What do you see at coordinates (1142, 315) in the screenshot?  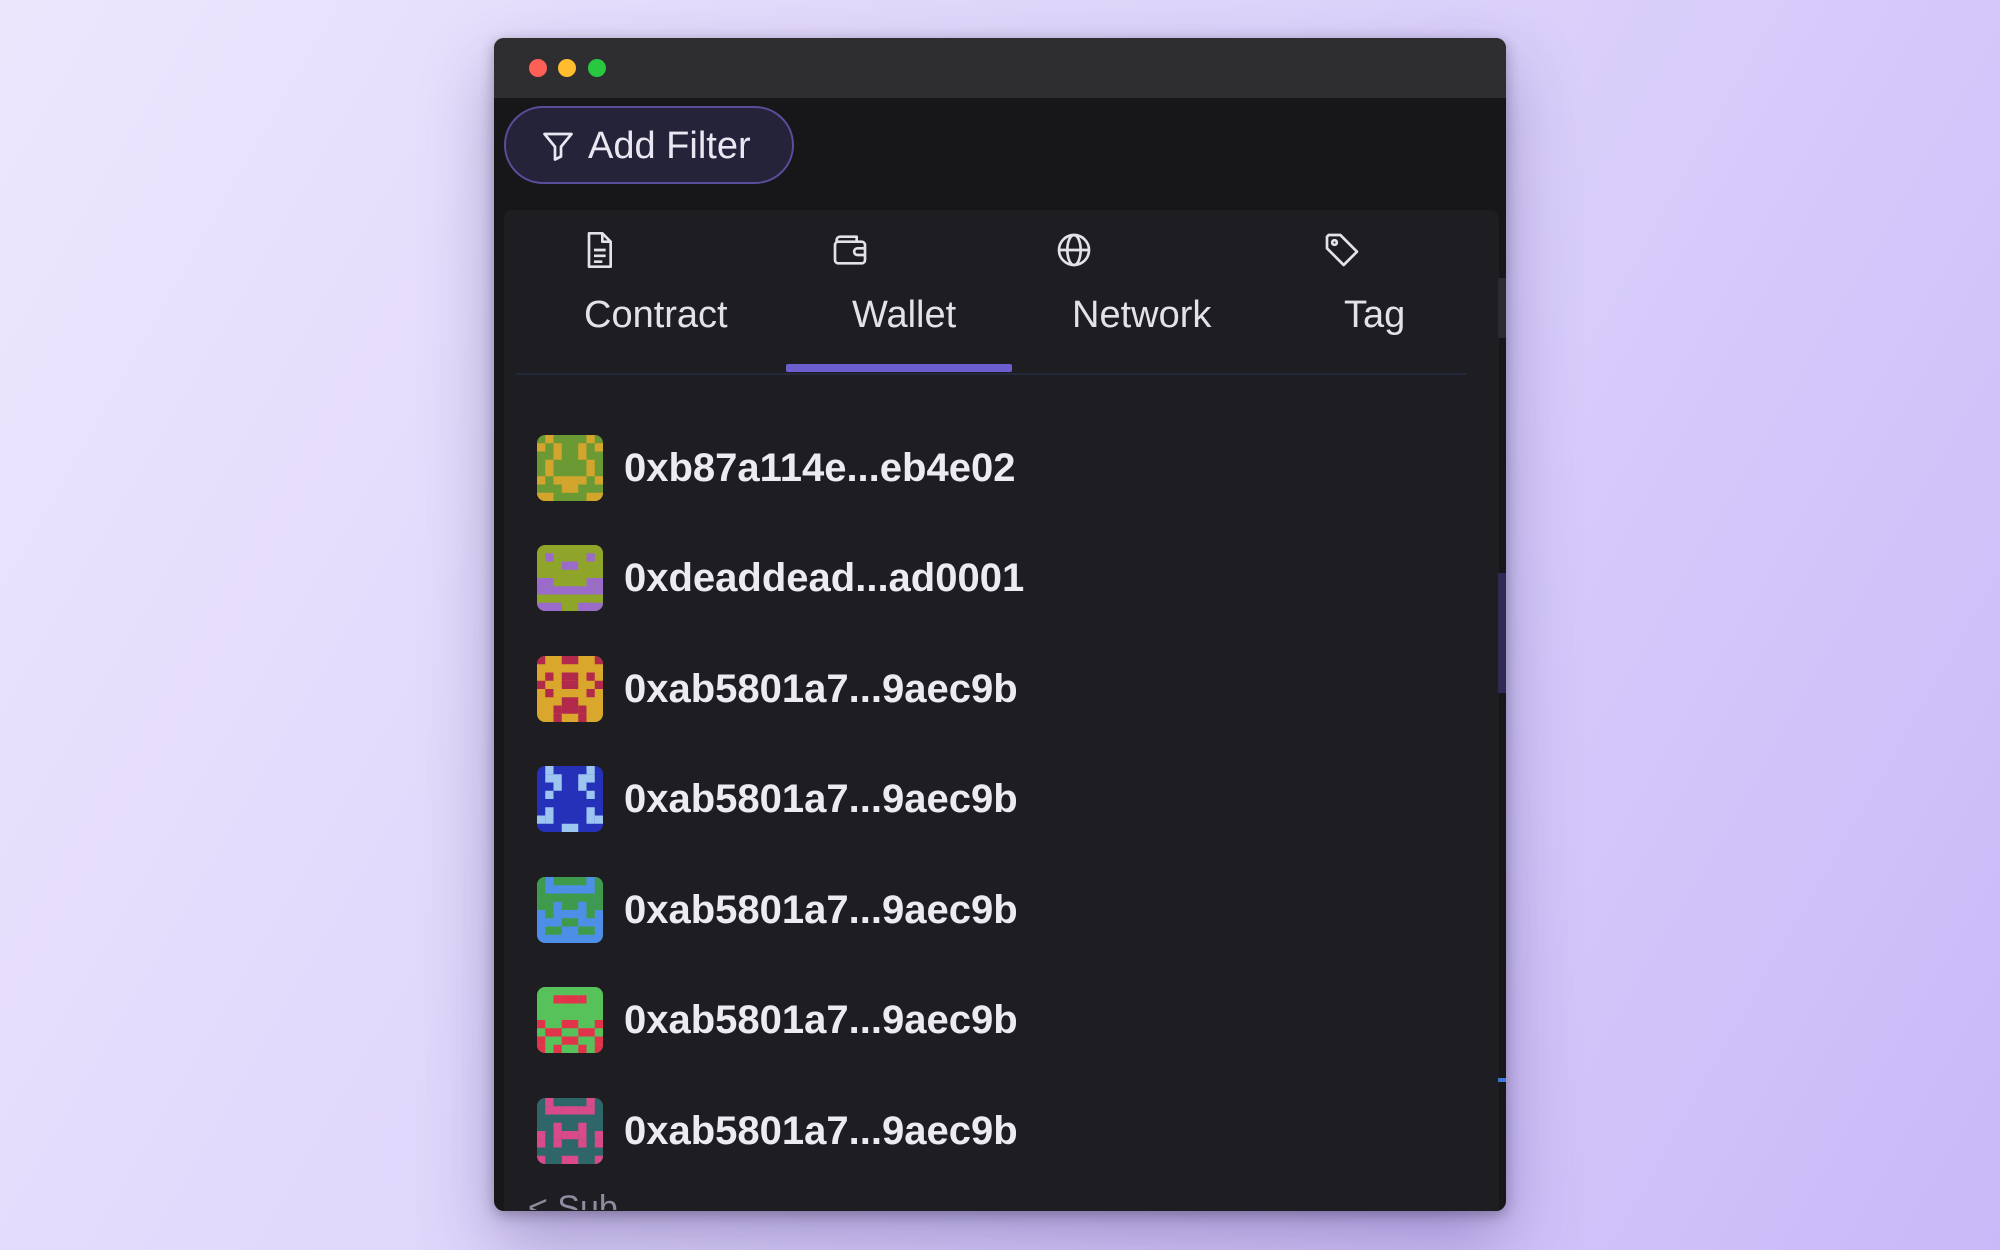 I see `tab-network-label: Network` at bounding box center [1142, 315].